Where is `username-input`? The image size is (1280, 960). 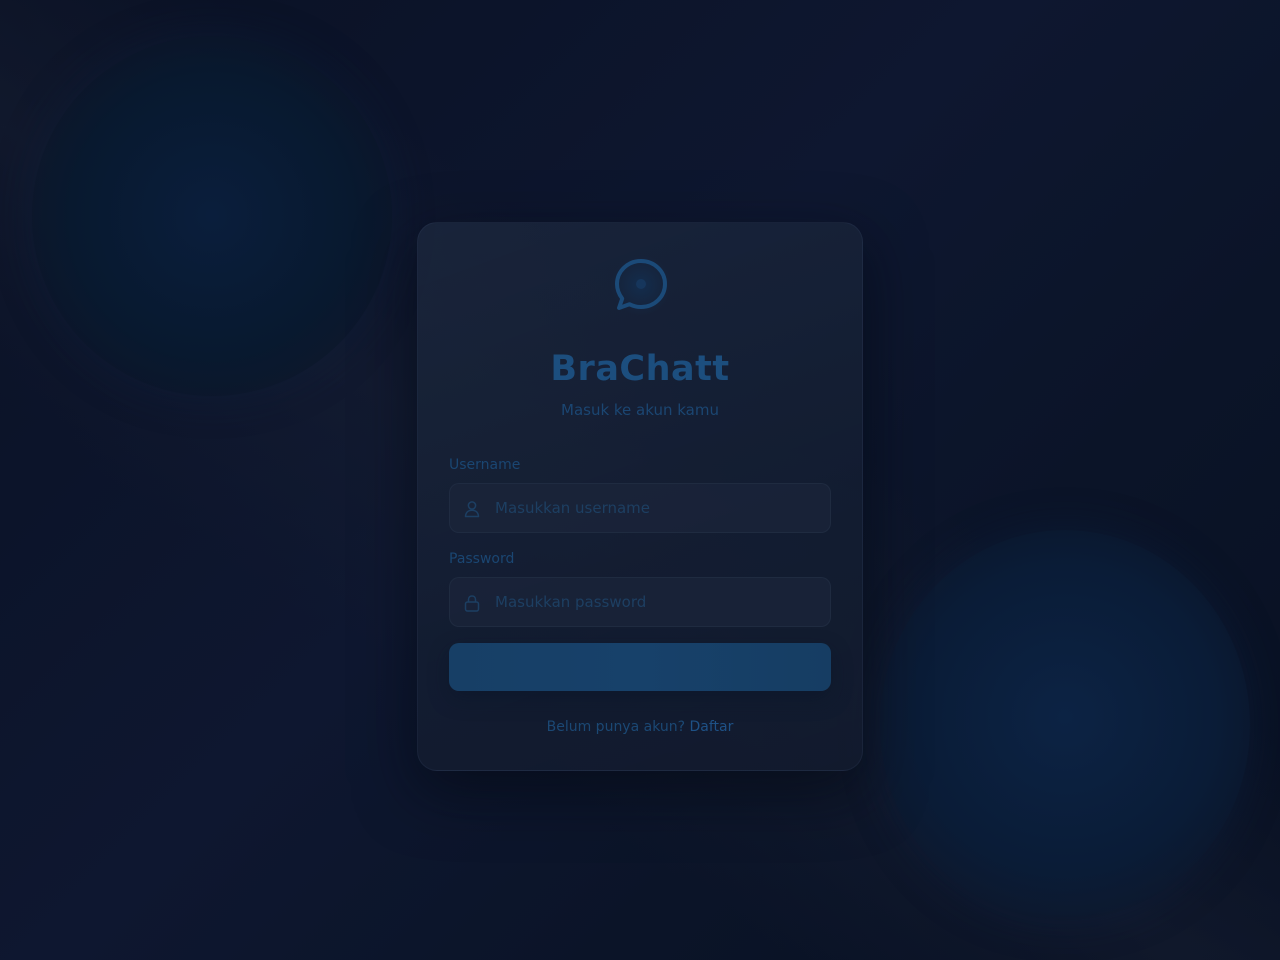 username-input is located at coordinates (655, 508).